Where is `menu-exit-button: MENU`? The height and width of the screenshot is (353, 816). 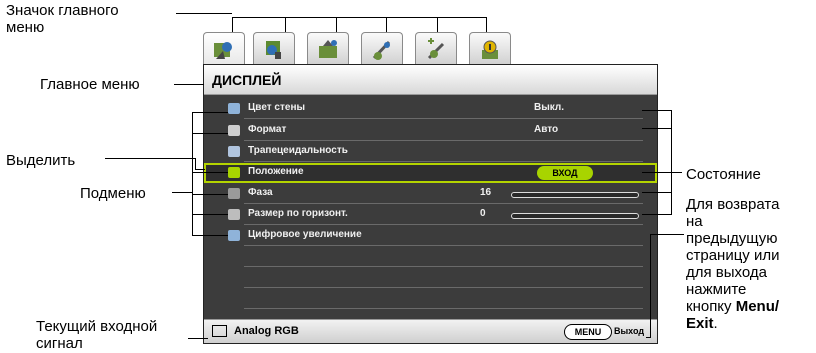 menu-exit-button: MENU is located at coordinates (588, 332).